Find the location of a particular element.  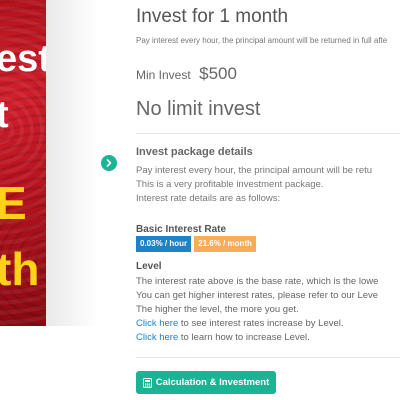

details-heading: Invest package details is located at coordinates (194, 152).